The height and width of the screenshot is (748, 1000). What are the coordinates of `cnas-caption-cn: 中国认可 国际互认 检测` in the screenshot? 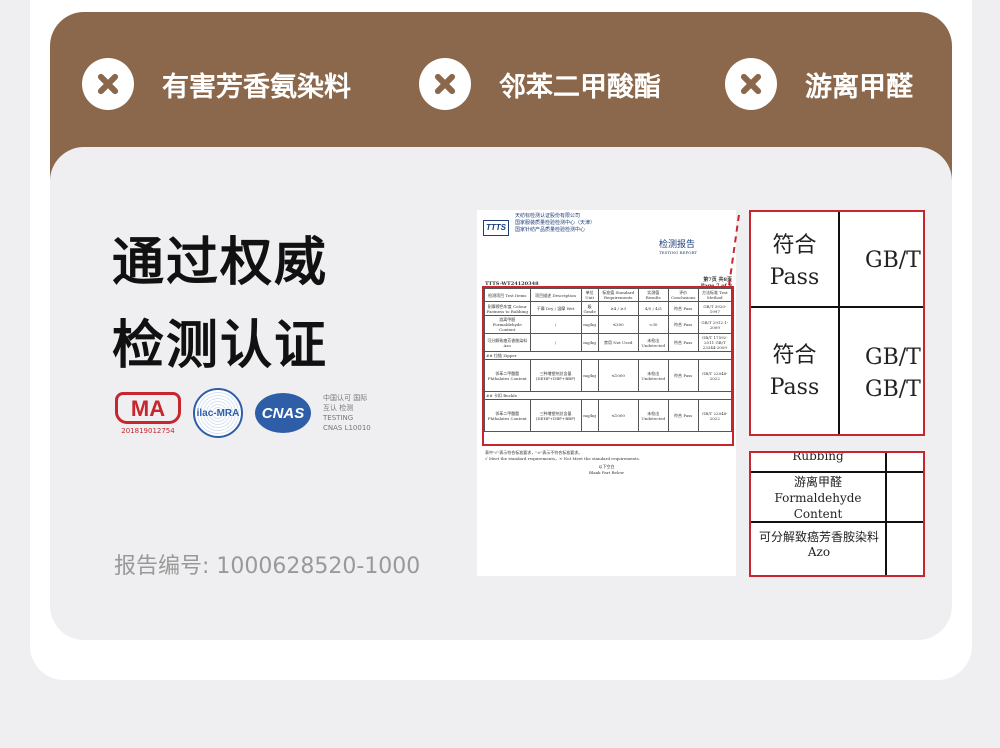 It's located at (345, 403).